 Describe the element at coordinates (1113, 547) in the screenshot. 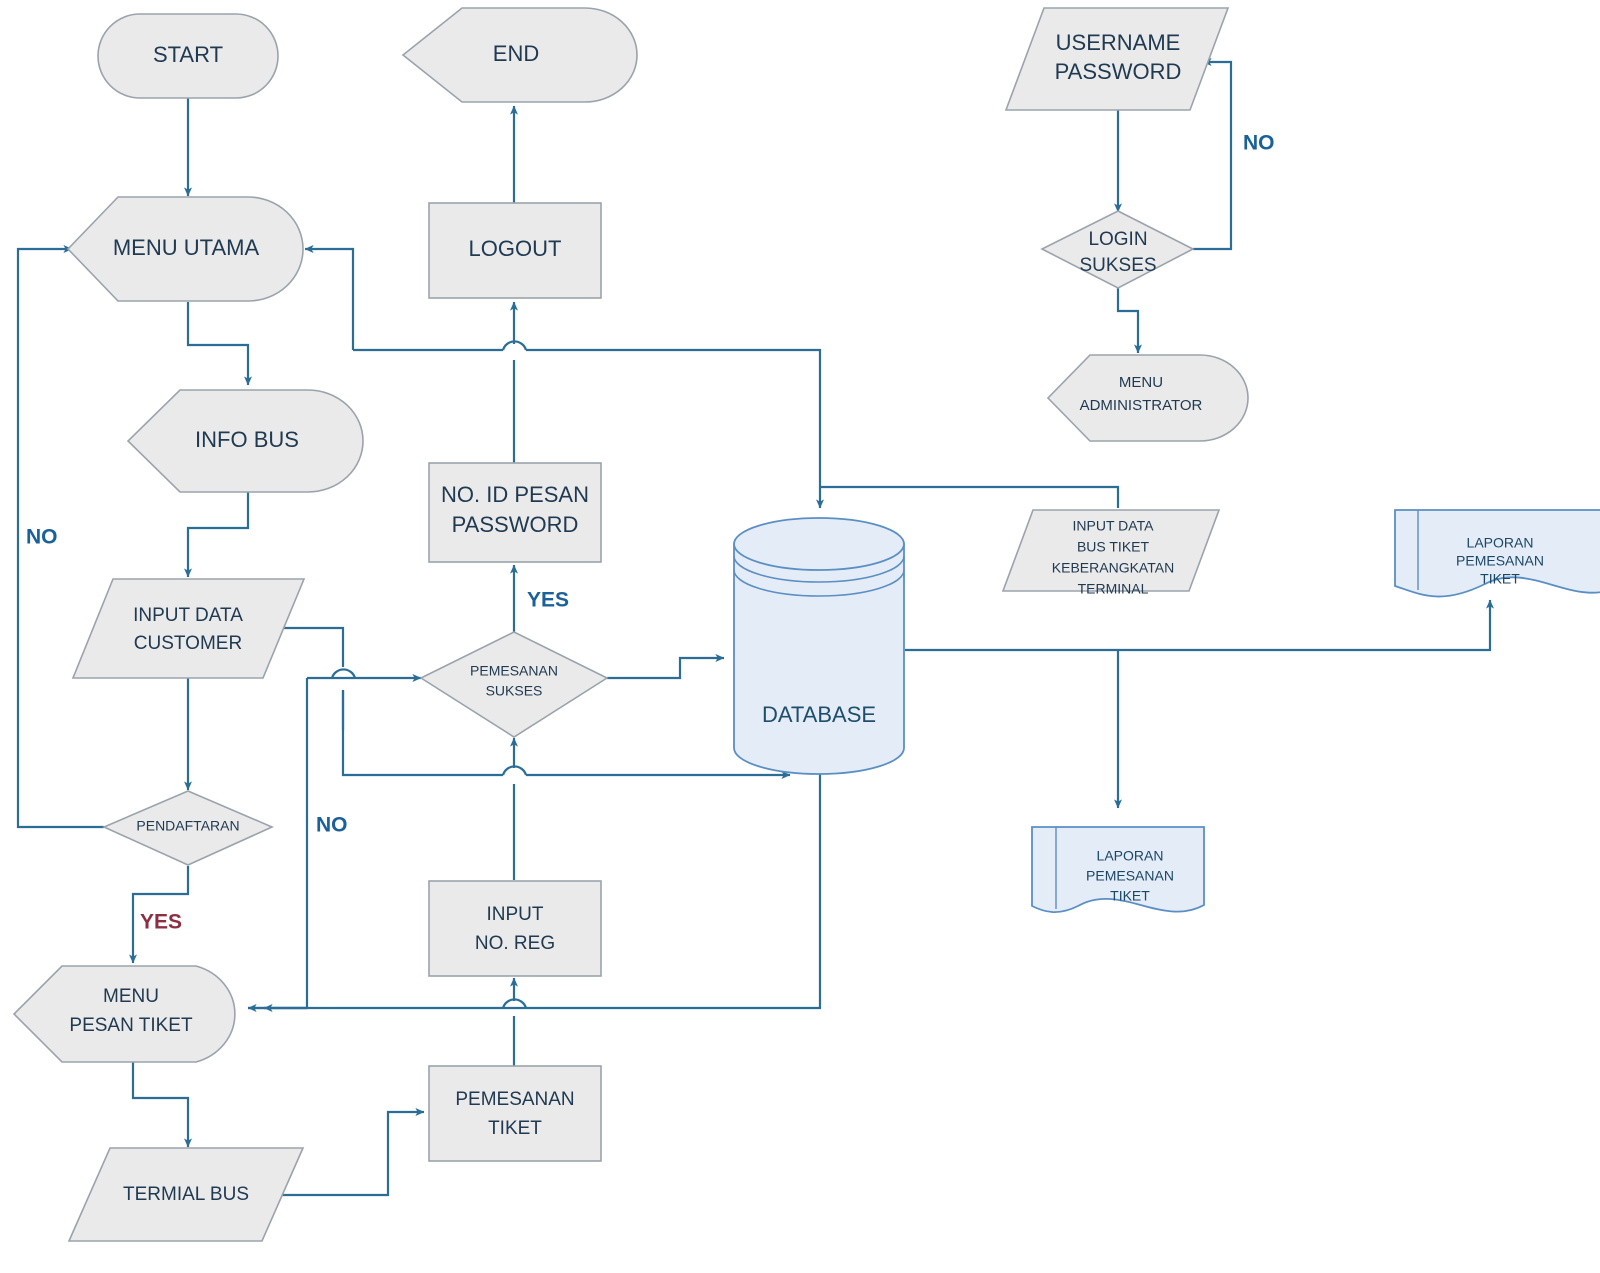

I see `node-input-data-bus-line2: BUS TIKET` at that location.